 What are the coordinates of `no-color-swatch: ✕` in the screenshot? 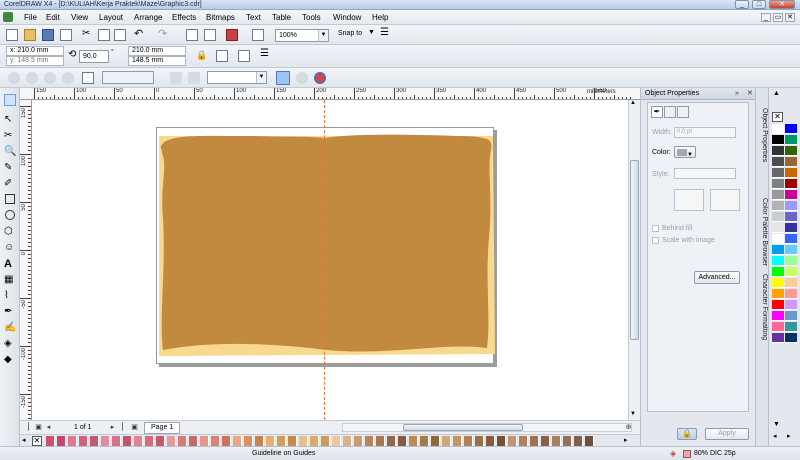 It's located at (37, 441).